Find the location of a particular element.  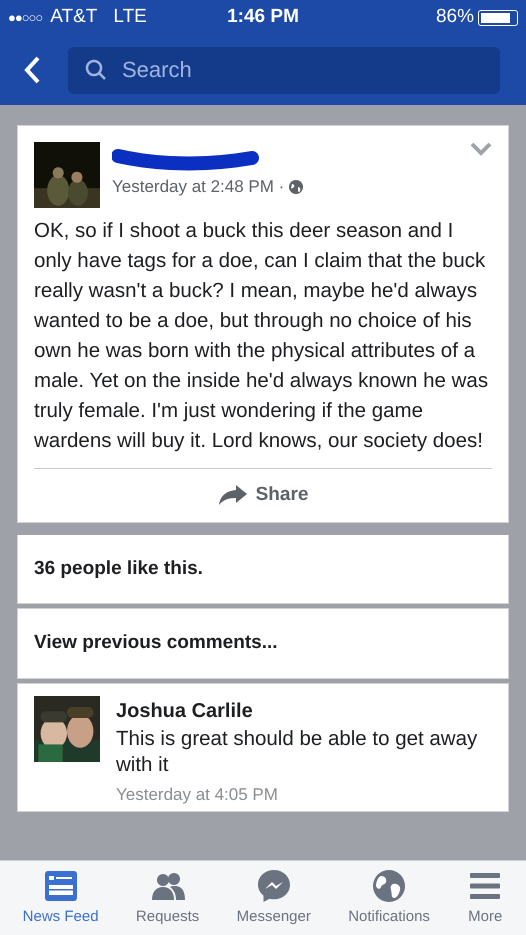

tab: More is located at coordinates (485, 898).